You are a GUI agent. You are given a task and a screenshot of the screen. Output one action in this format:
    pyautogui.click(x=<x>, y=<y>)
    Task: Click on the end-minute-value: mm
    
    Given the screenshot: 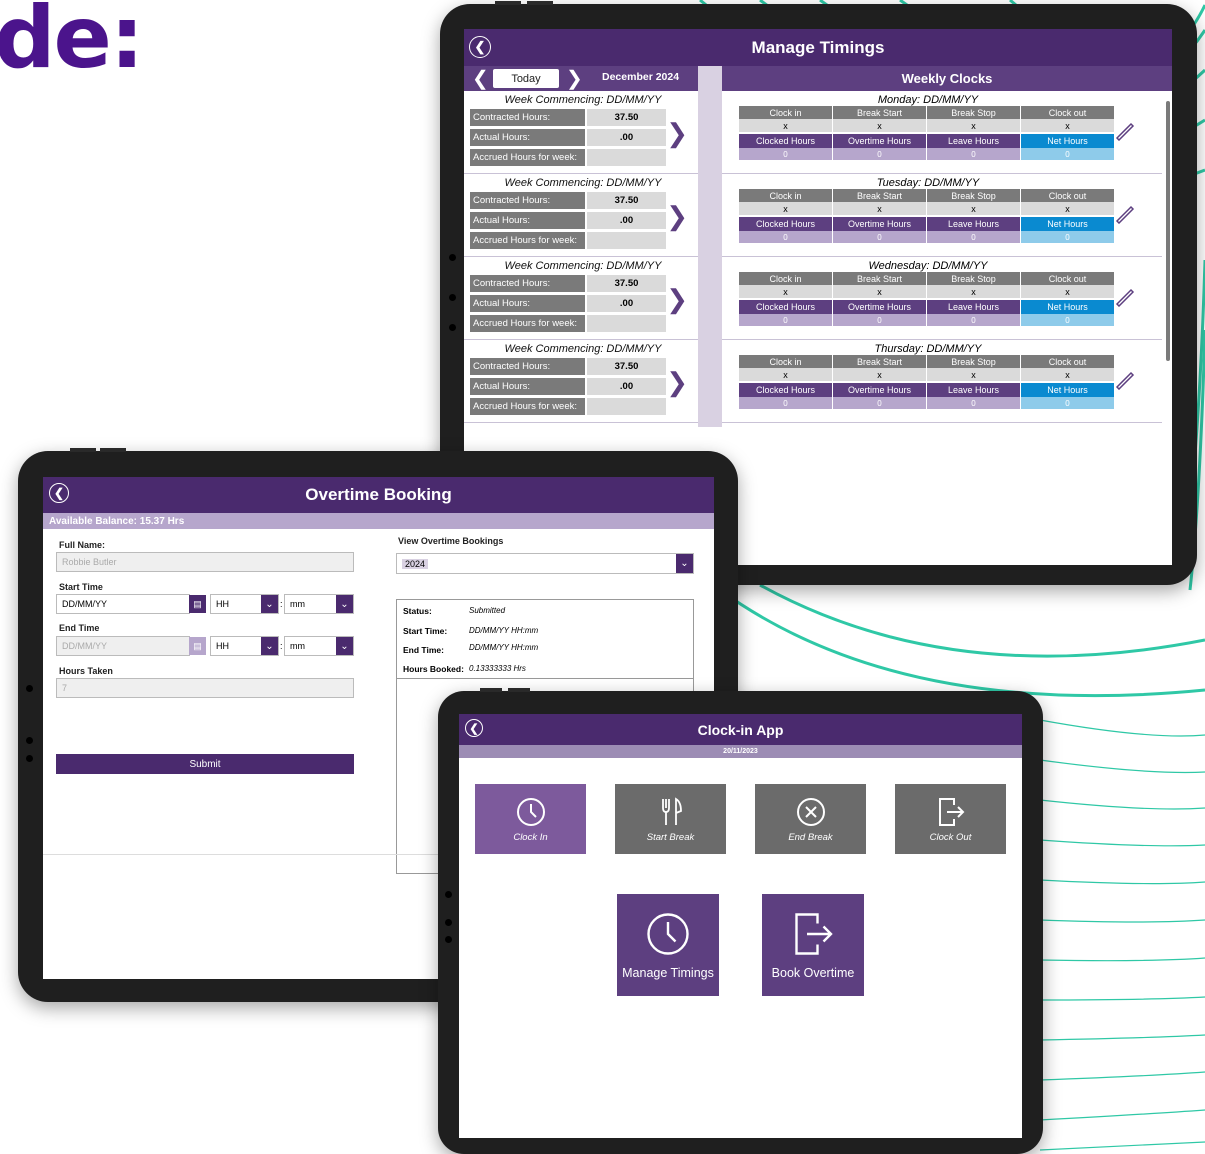 What is the action you would take?
    pyautogui.click(x=297, y=646)
    